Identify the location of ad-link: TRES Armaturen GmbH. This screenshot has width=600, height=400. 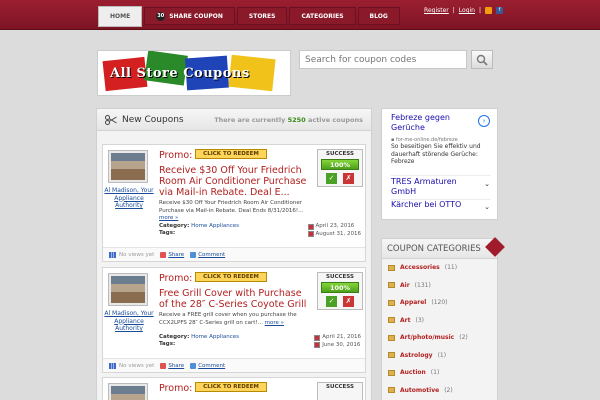
(431, 187).